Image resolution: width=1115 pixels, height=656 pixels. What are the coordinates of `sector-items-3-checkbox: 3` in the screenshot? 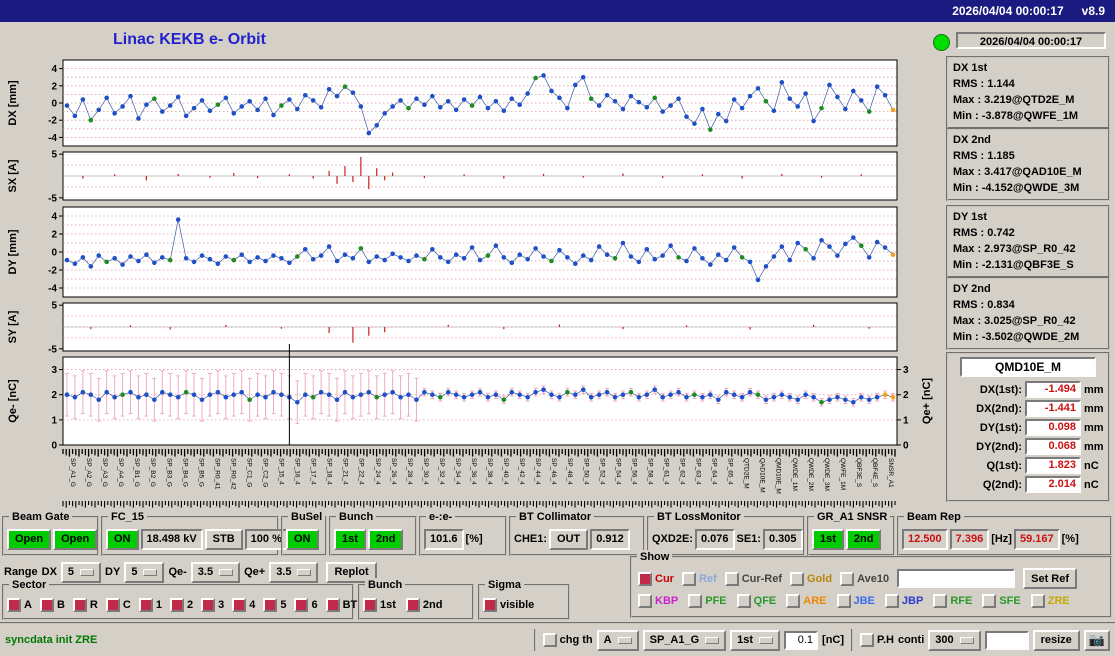 It's located at (212, 605).